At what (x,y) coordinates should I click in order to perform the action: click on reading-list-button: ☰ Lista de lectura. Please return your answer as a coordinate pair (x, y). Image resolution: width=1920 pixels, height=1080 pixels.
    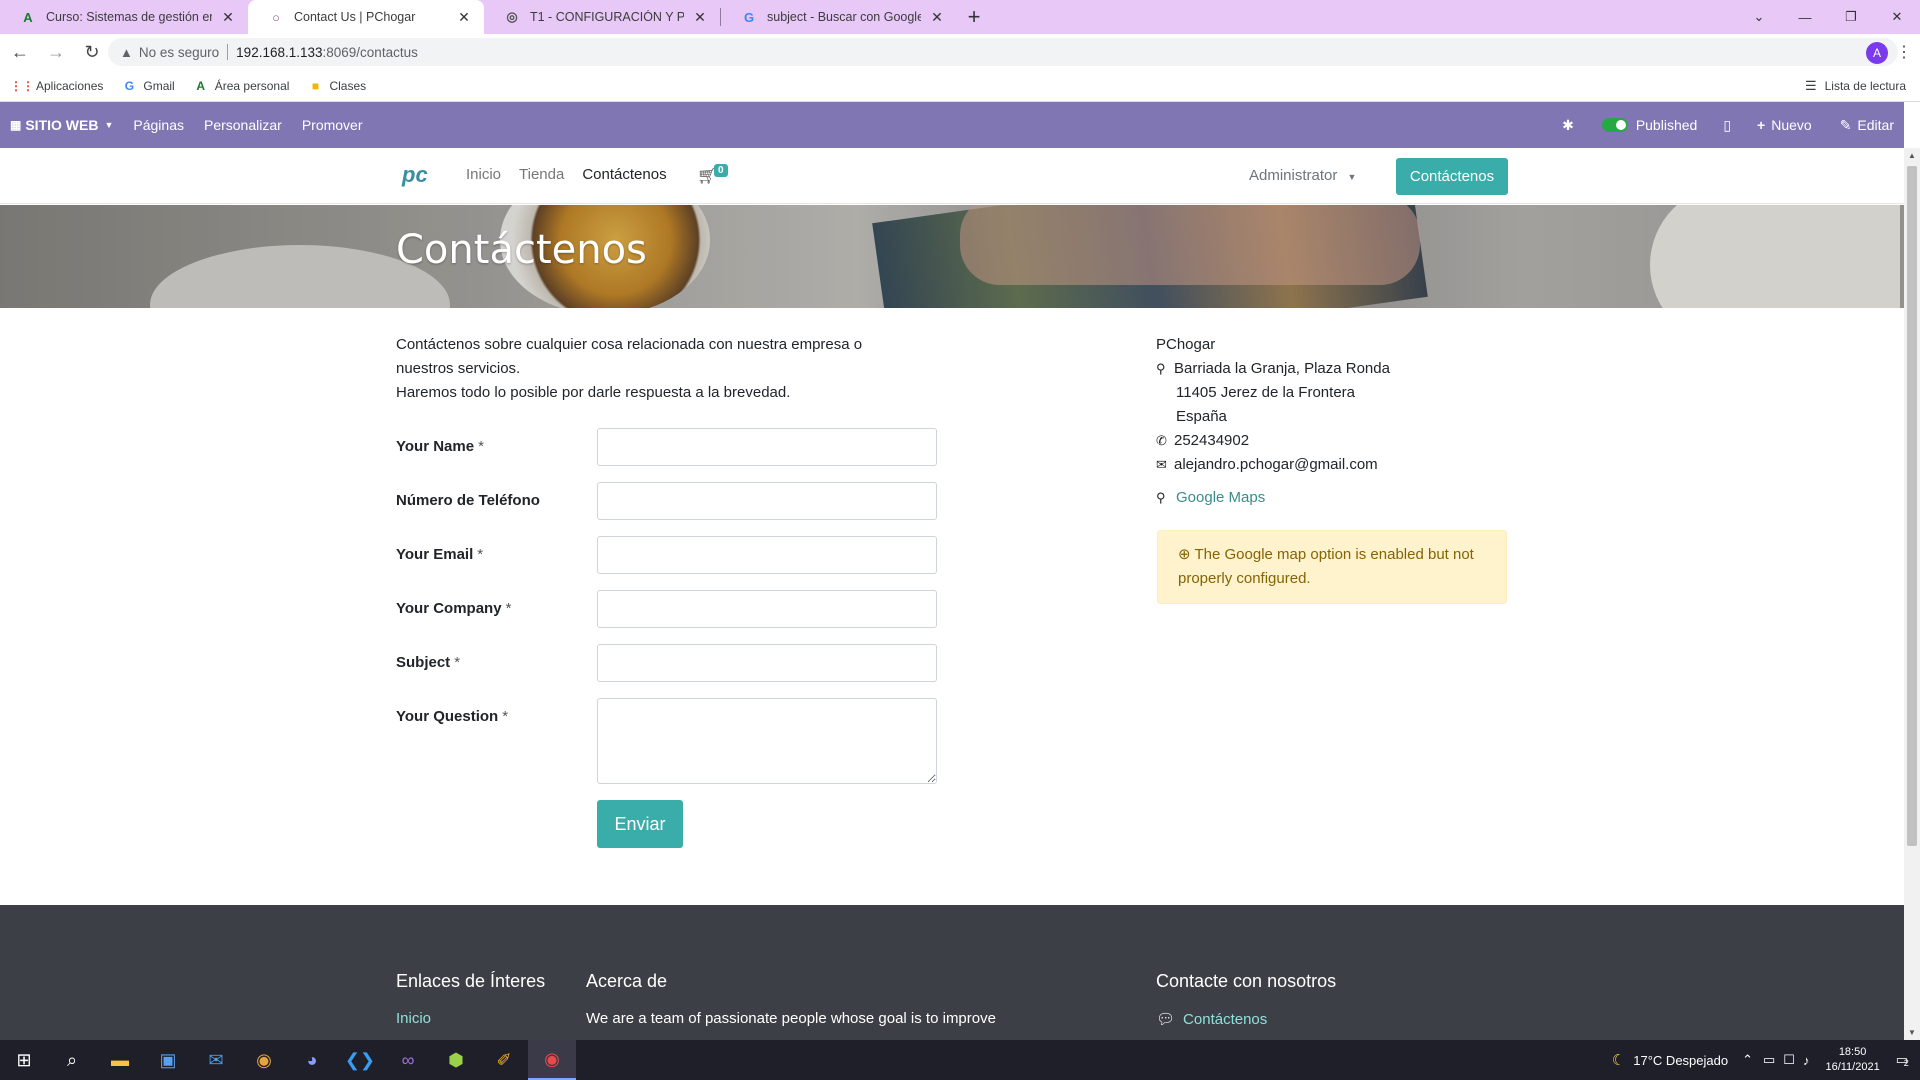
    Looking at the image, I should click on (1855, 86).